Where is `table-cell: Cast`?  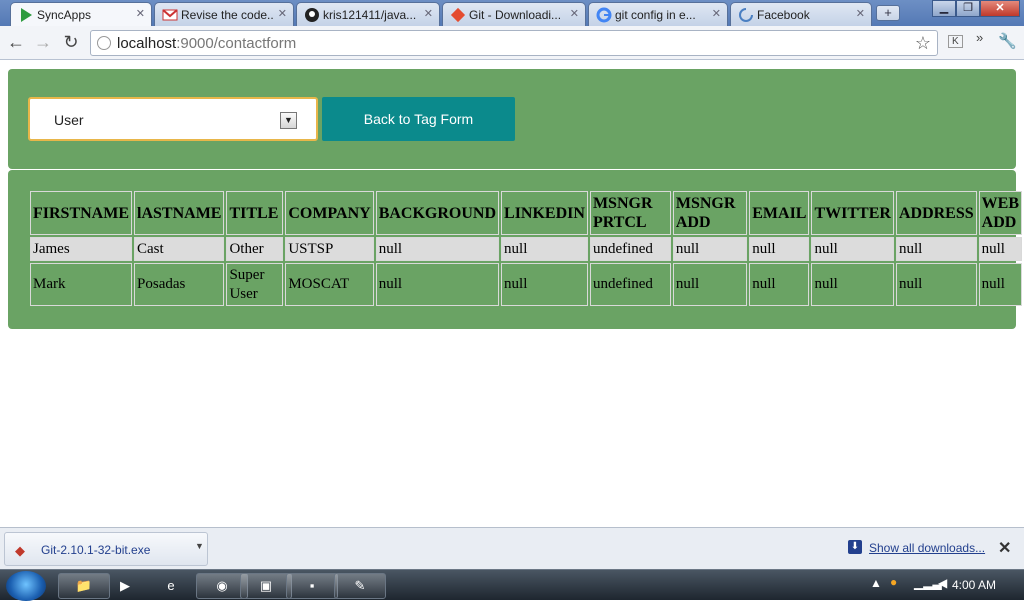 table-cell: Cast is located at coordinates (179, 249).